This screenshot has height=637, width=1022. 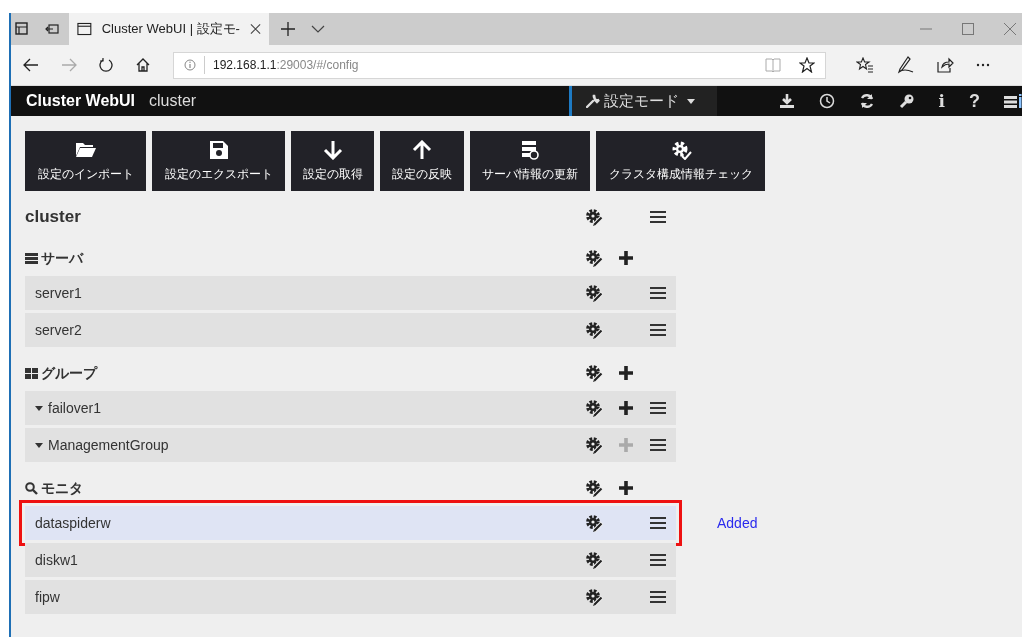 I want to click on row-name: failover1, so click(x=74, y=408).